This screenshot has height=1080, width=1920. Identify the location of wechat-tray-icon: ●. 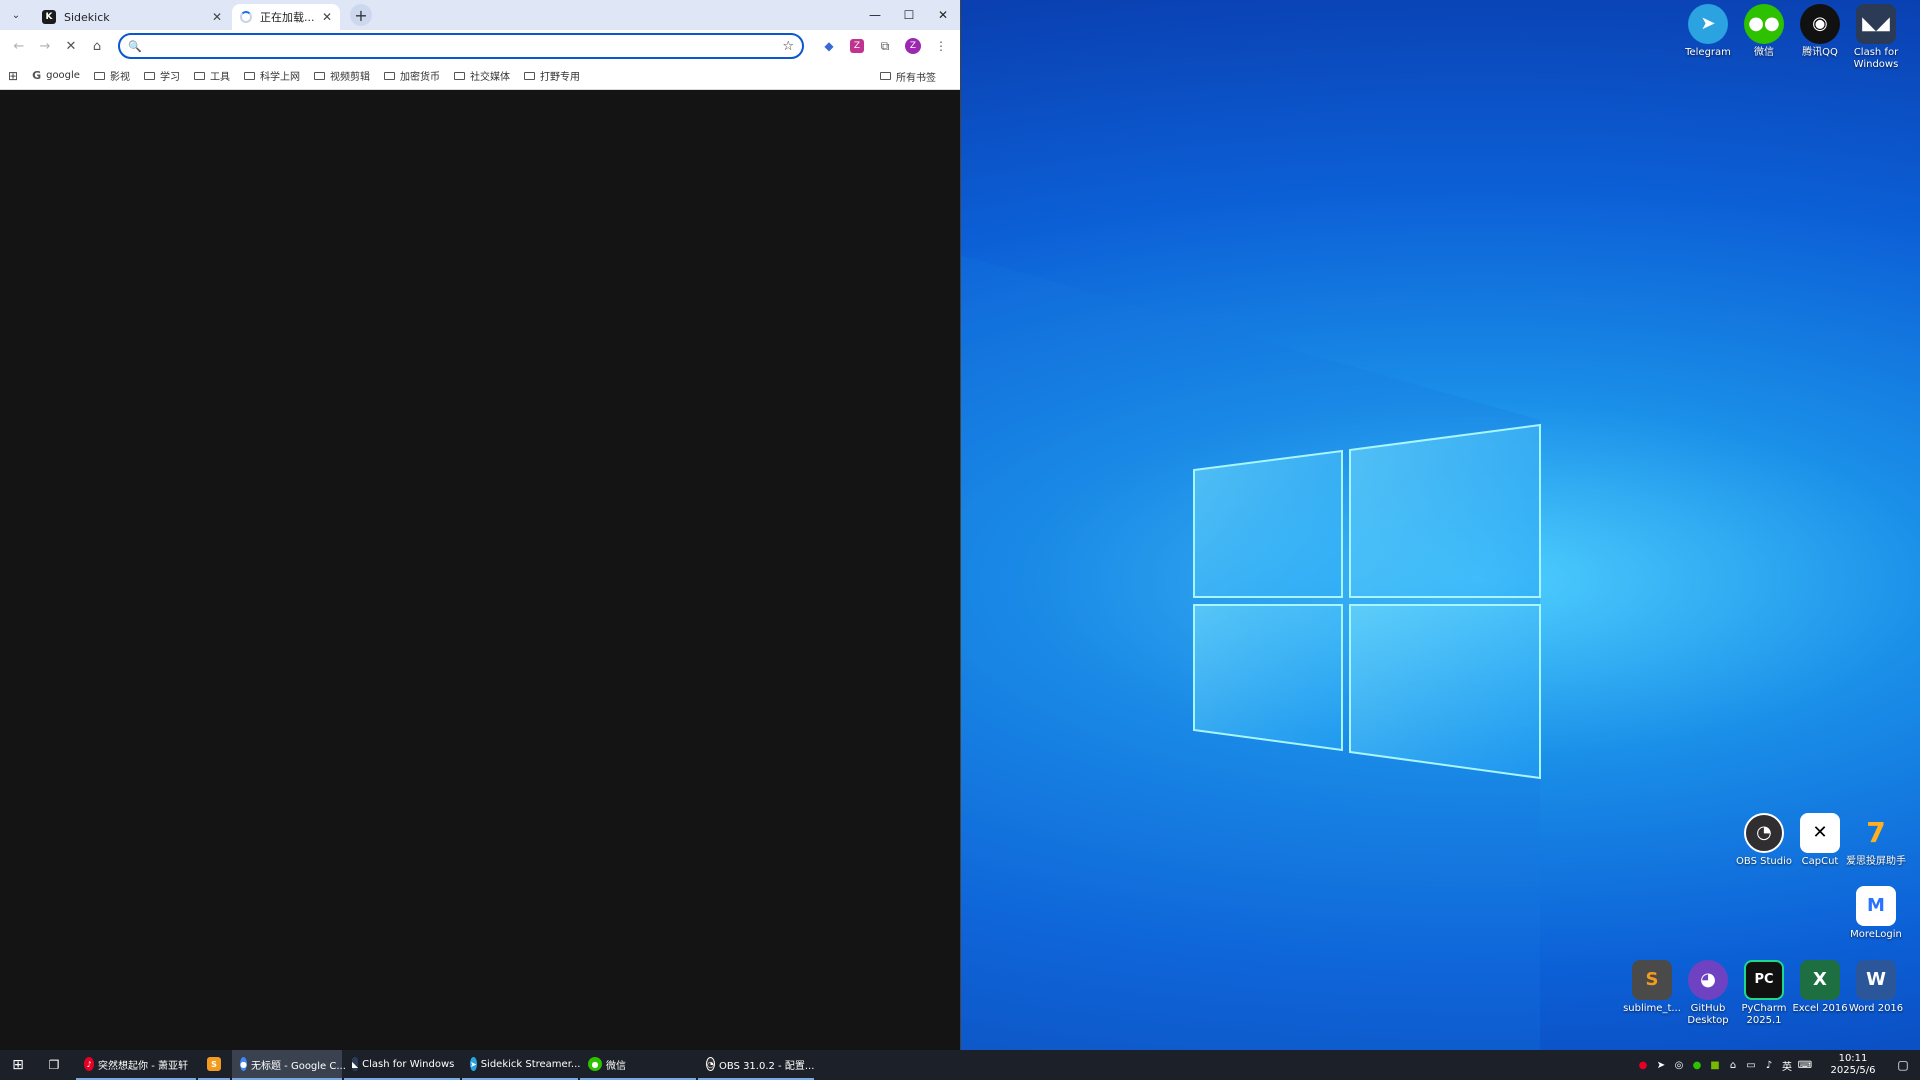
(1697, 1065).